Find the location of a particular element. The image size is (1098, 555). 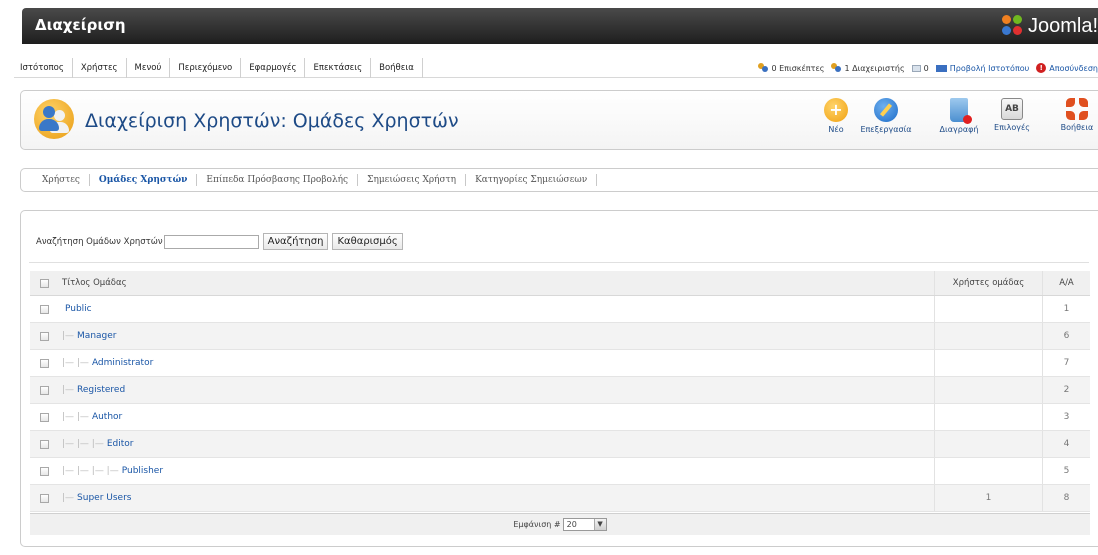

menu-item: Χρήστες is located at coordinates (100, 68).